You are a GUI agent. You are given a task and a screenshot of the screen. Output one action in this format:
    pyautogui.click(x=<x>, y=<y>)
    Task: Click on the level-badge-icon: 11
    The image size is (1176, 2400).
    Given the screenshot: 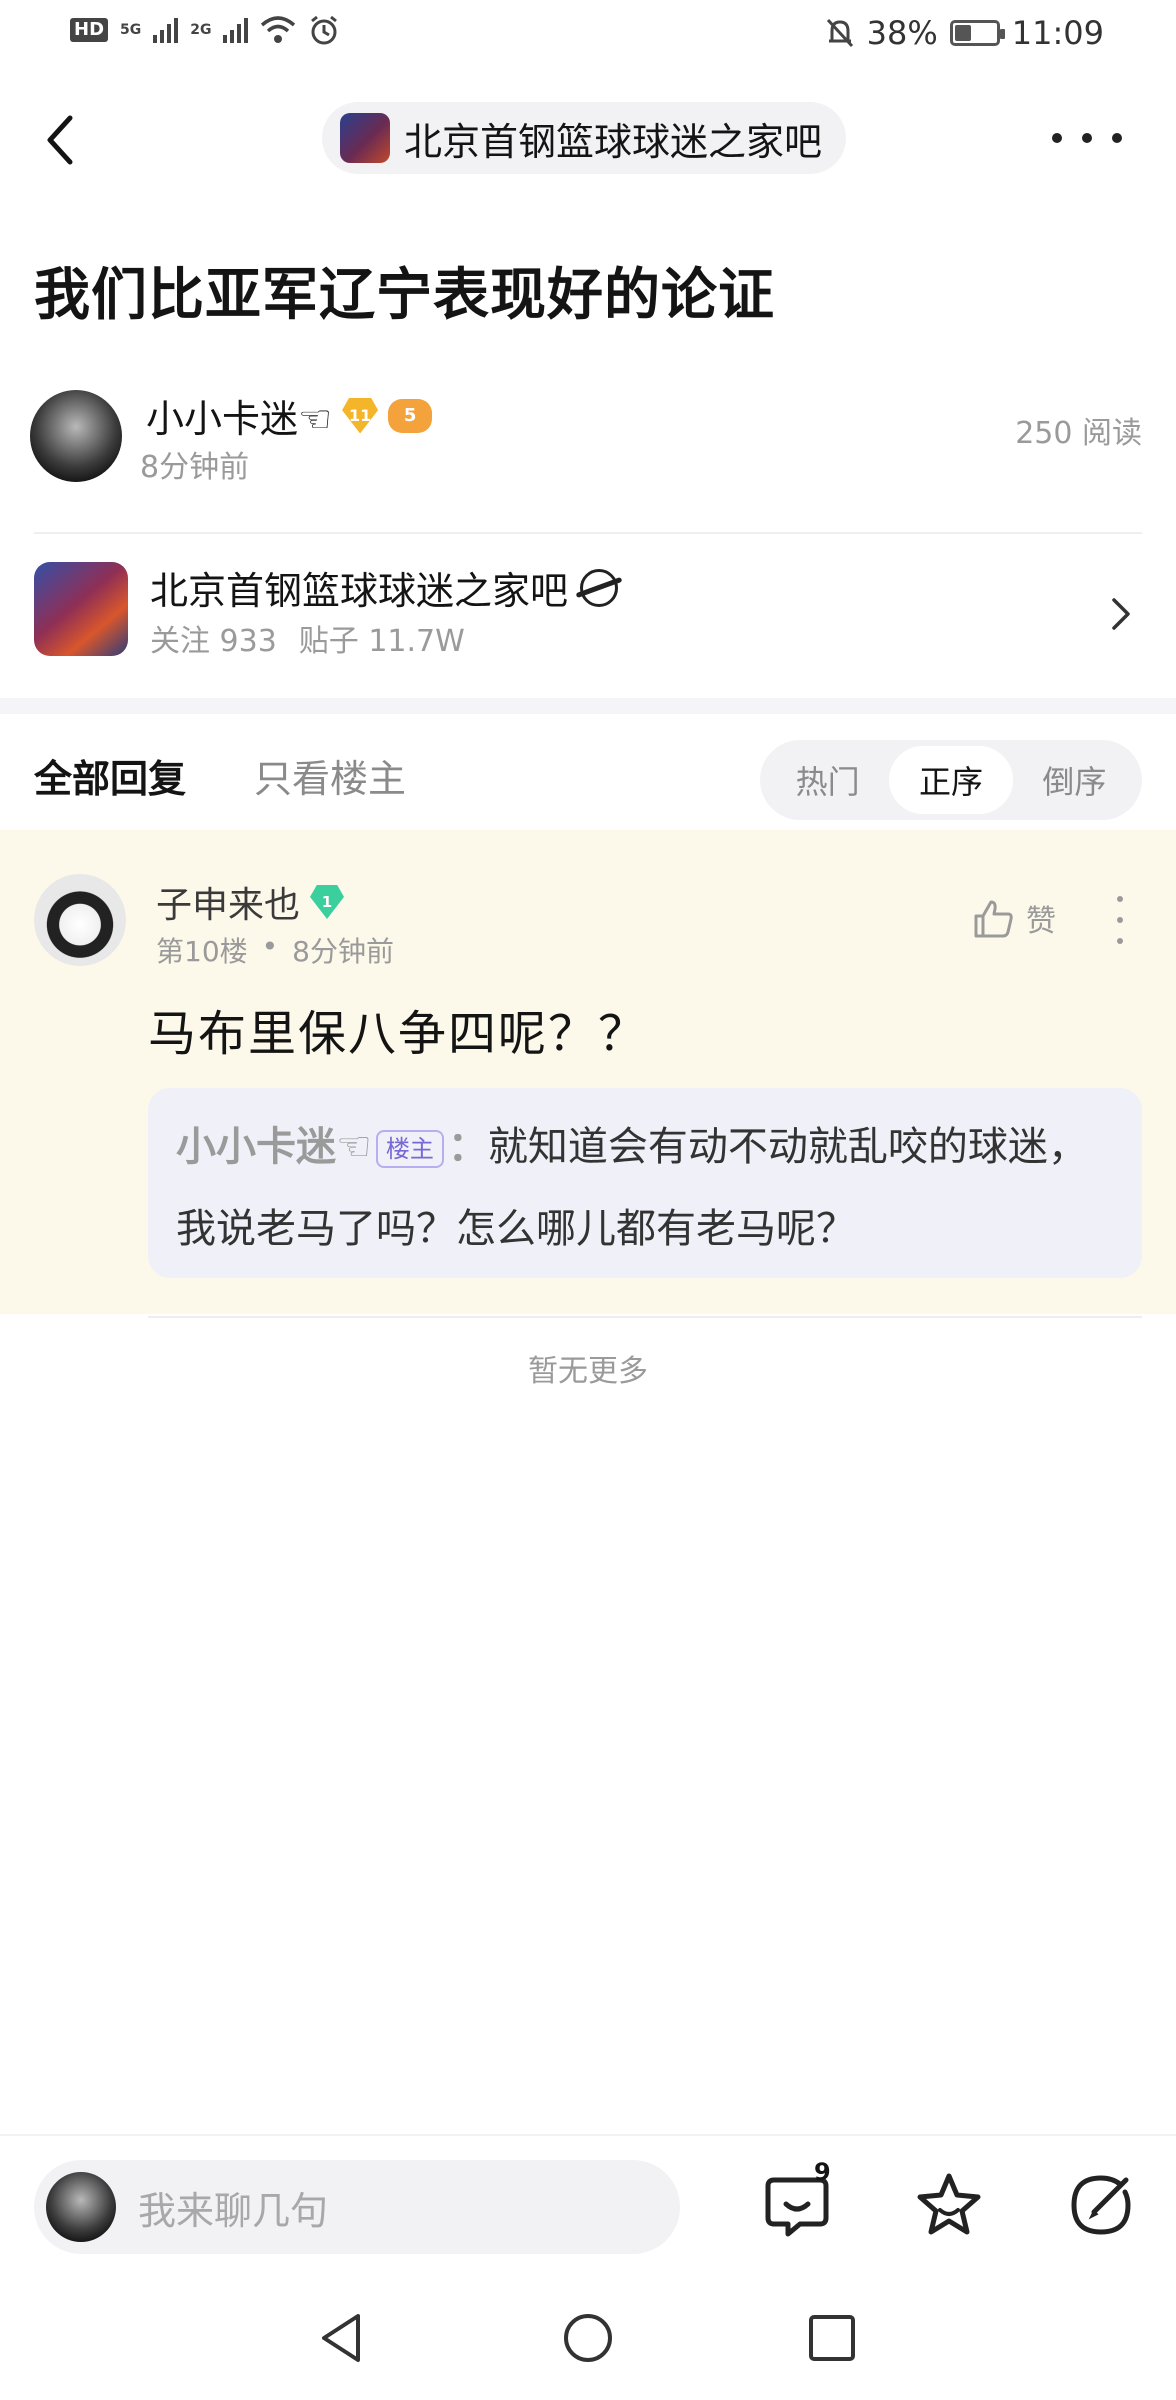 What is the action you would take?
    pyautogui.click(x=360, y=415)
    